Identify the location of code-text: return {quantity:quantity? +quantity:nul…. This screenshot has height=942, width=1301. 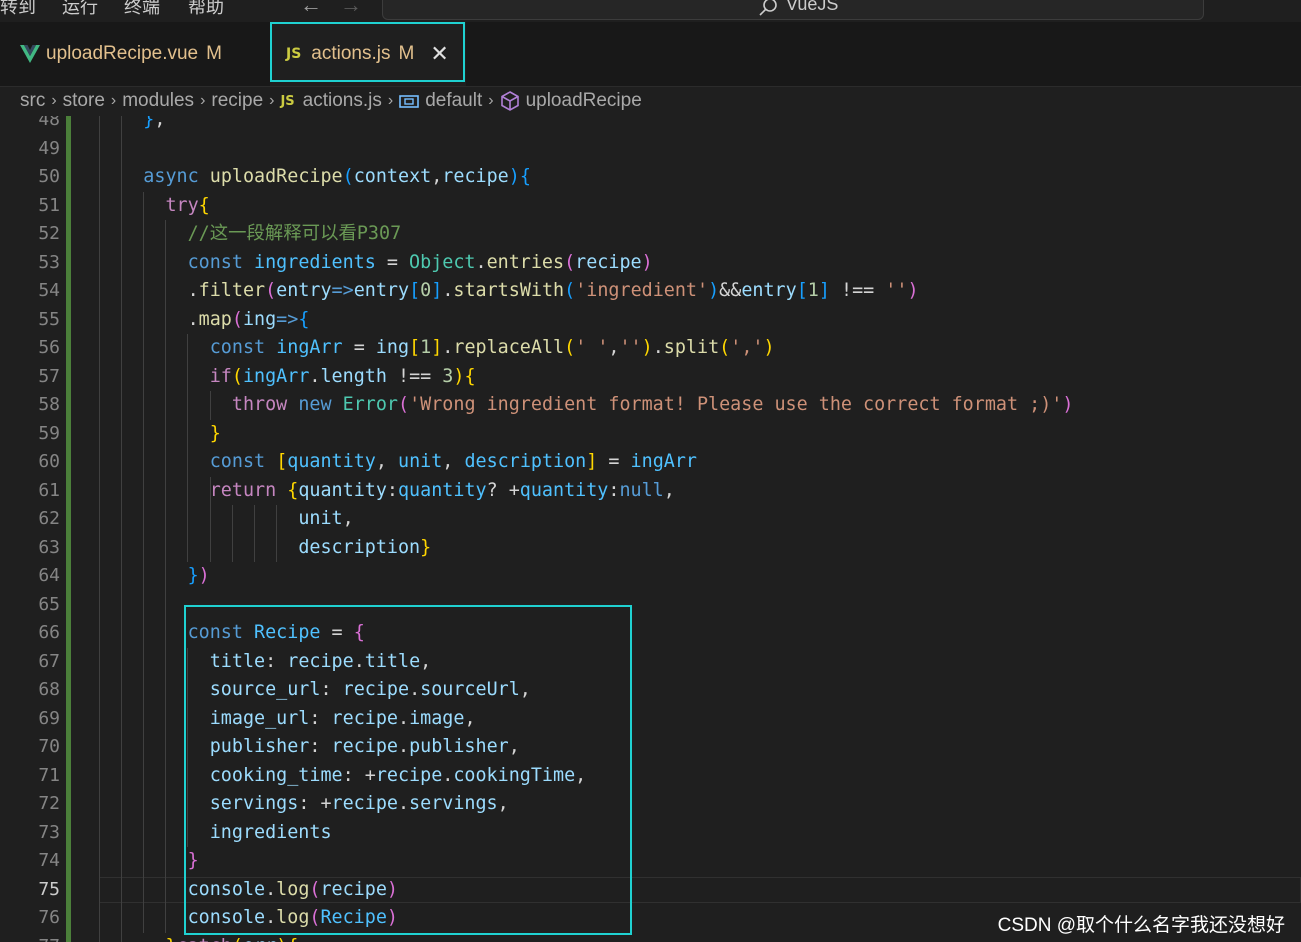
(442, 490).